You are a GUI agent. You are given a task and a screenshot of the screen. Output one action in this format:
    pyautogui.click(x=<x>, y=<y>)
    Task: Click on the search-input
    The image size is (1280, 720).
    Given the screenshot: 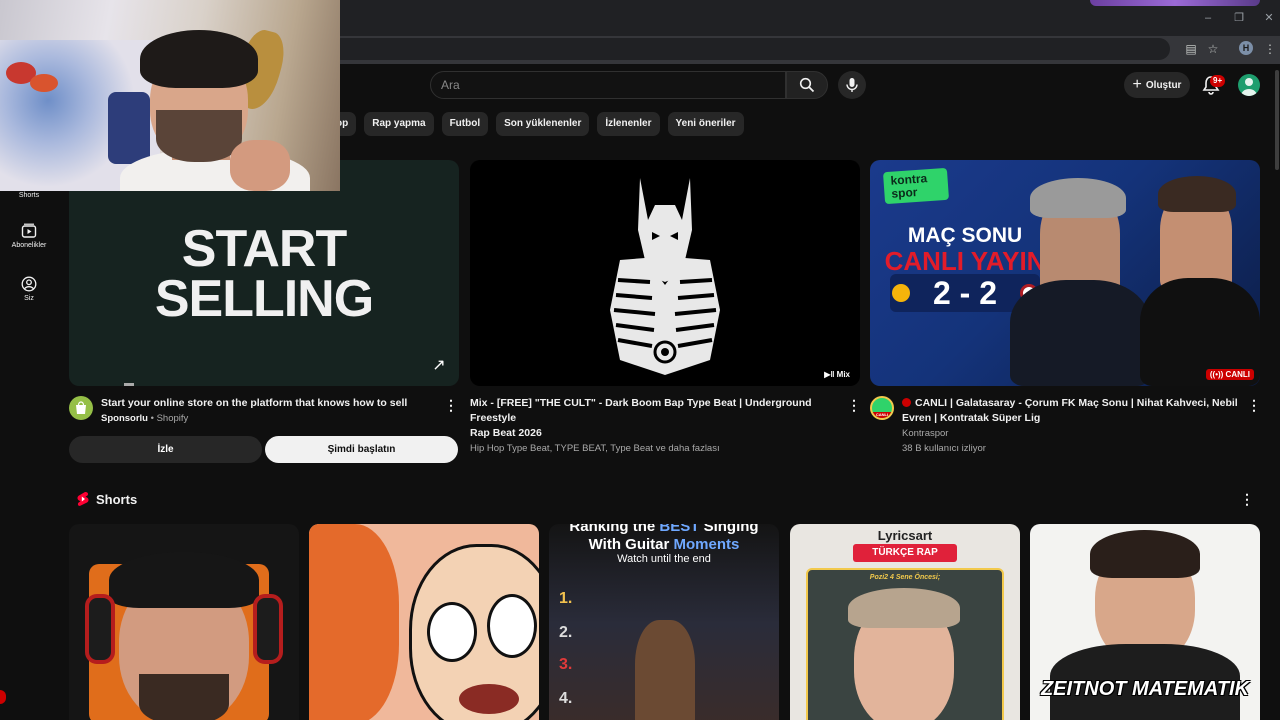 What is the action you would take?
    pyautogui.click(x=608, y=85)
    